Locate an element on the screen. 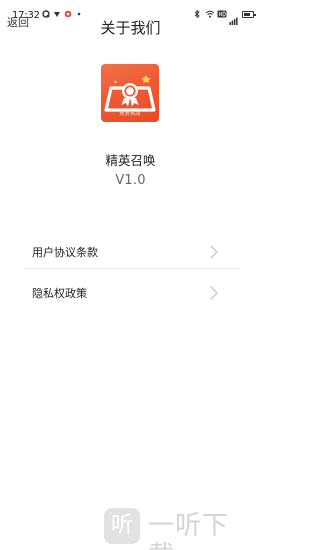 The width and height of the screenshot is (320, 550). menu-item-user-agreement: 用户协议条款 is located at coordinates (130, 251).